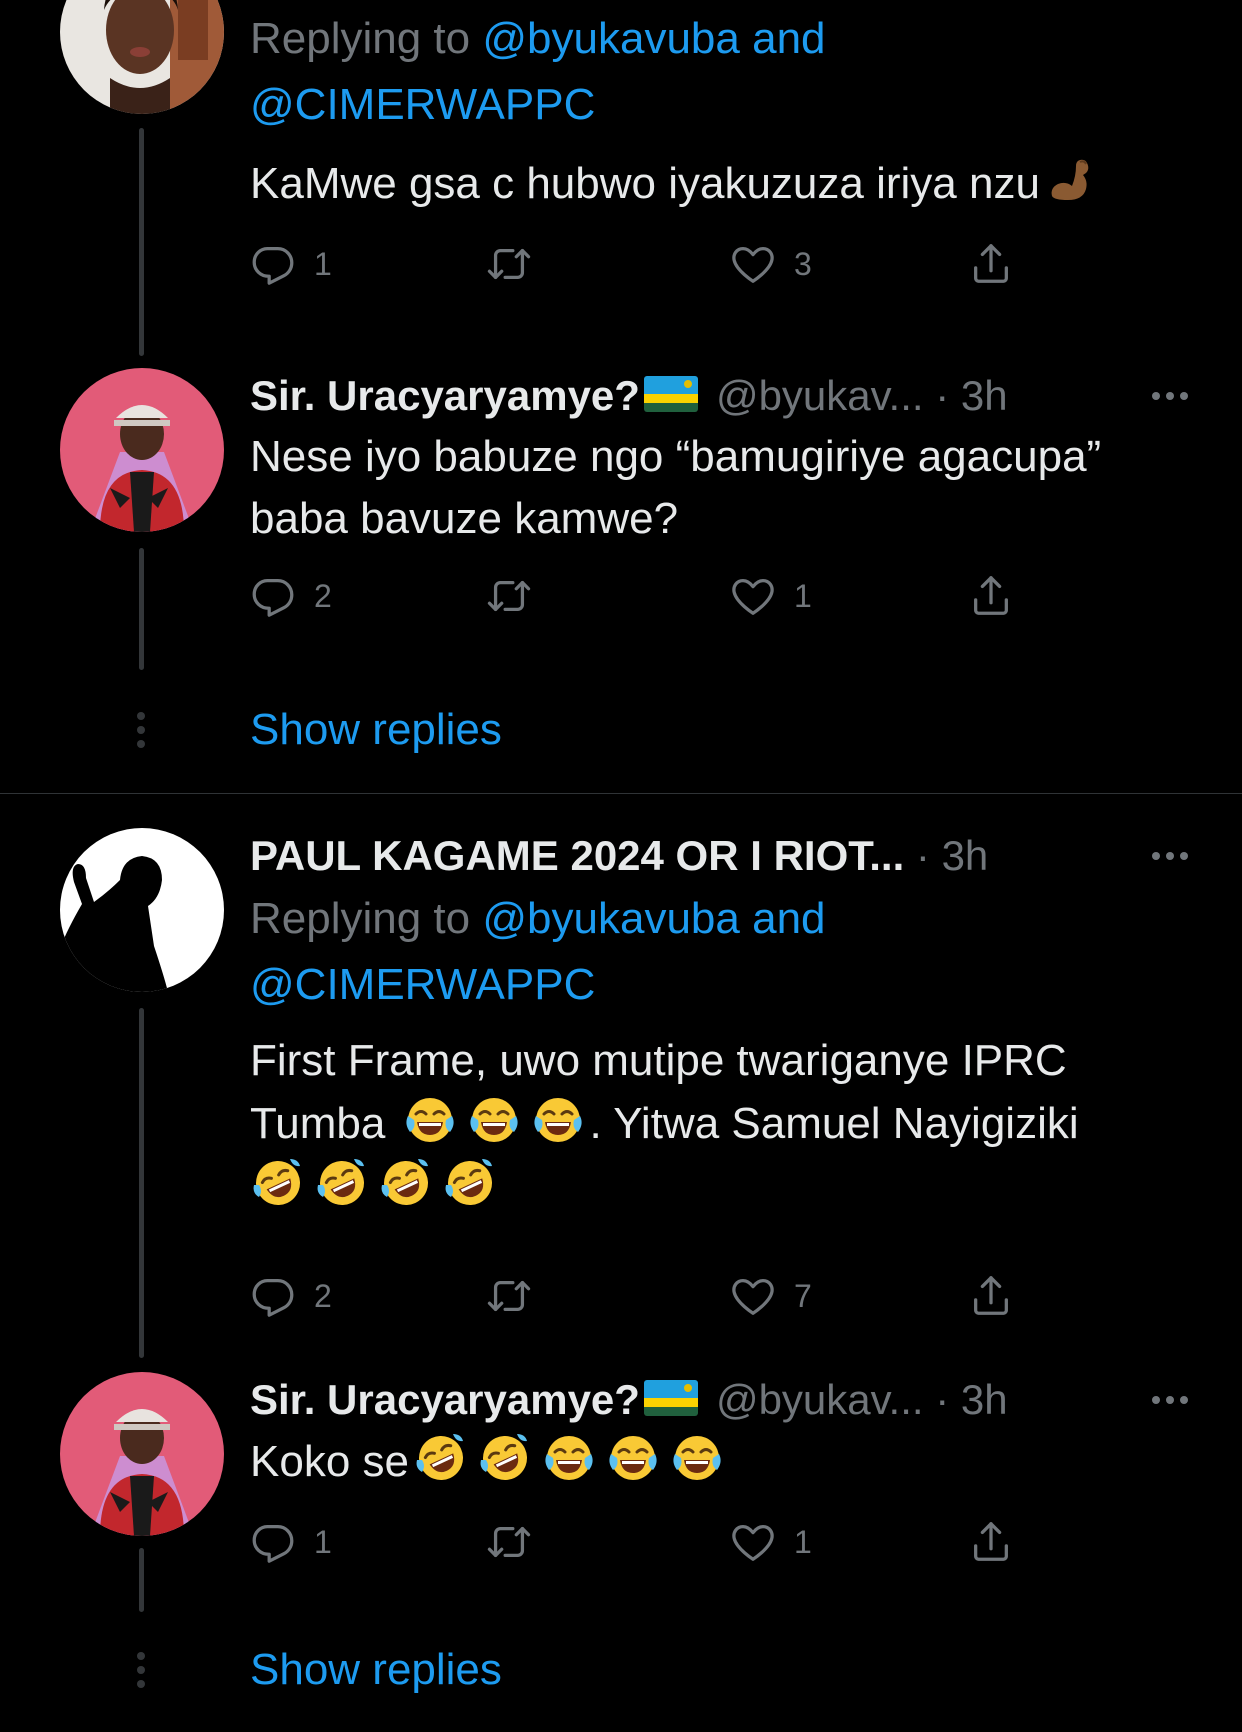 The image size is (1242, 1732). What do you see at coordinates (803, 1295) in the screenshot?
I see `like-count: 7` at bounding box center [803, 1295].